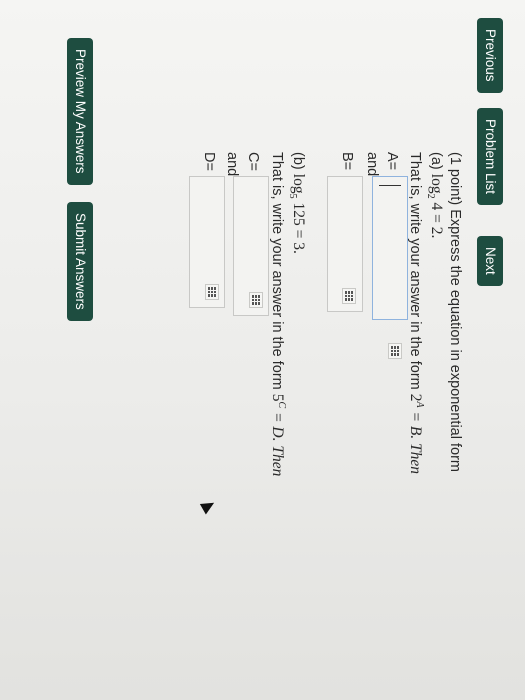  Describe the element at coordinates (232, 164) in the screenshot. I see `and-label-c: and` at that location.